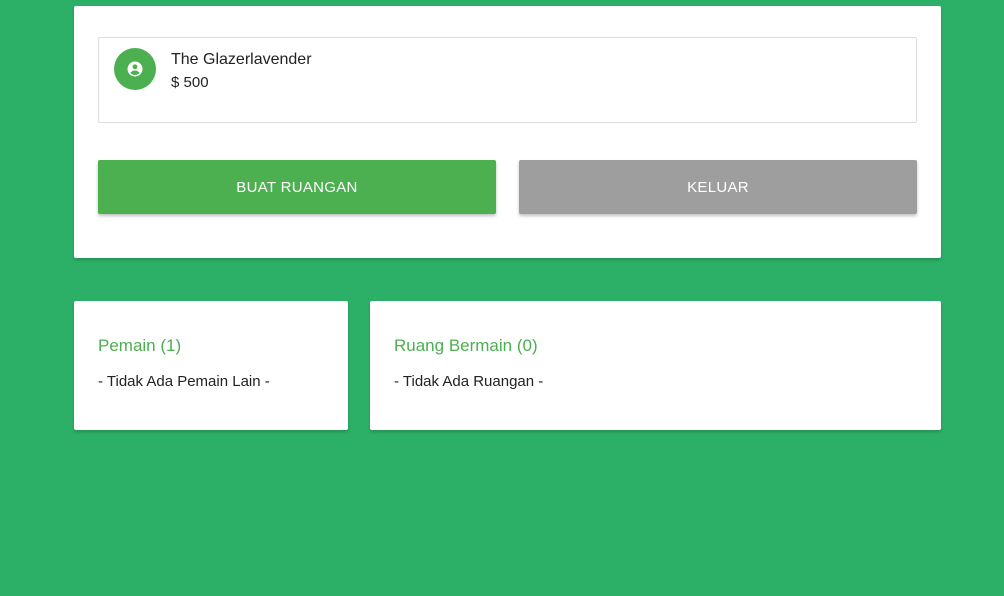 The image size is (1004, 596). Describe the element at coordinates (297, 187) in the screenshot. I see `create-room-button: BUAT RUANGAN` at that location.